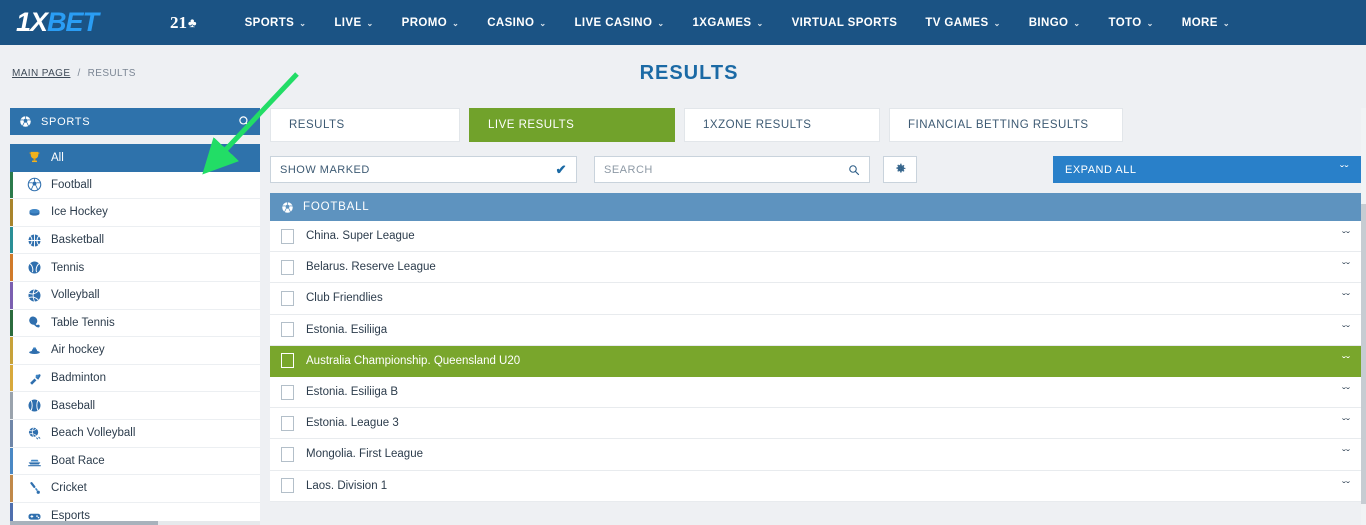 This screenshot has width=1366, height=525. Describe the element at coordinates (757, 125) in the screenshot. I see `tab-label: 1XZONE RESULTS` at that location.